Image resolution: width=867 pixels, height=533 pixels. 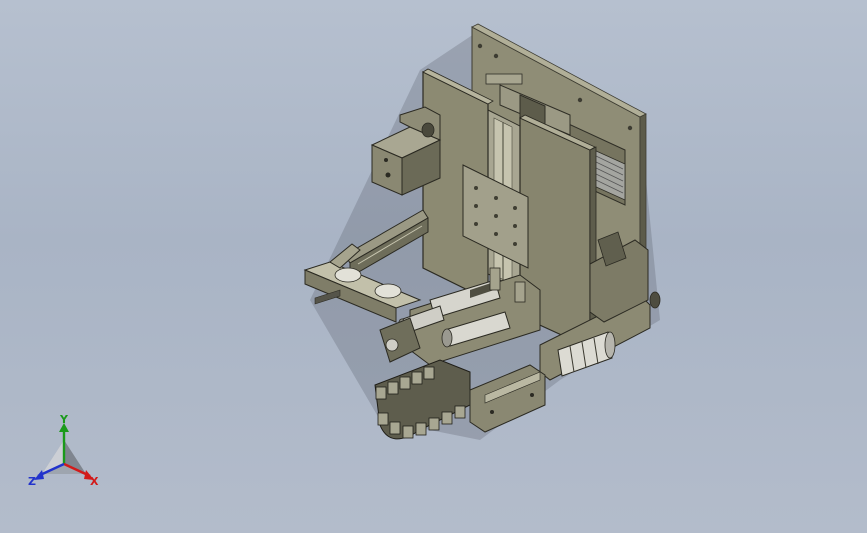 What do you see at coordinates (94, 481) in the screenshot?
I see `triad-x-label: X` at bounding box center [94, 481].